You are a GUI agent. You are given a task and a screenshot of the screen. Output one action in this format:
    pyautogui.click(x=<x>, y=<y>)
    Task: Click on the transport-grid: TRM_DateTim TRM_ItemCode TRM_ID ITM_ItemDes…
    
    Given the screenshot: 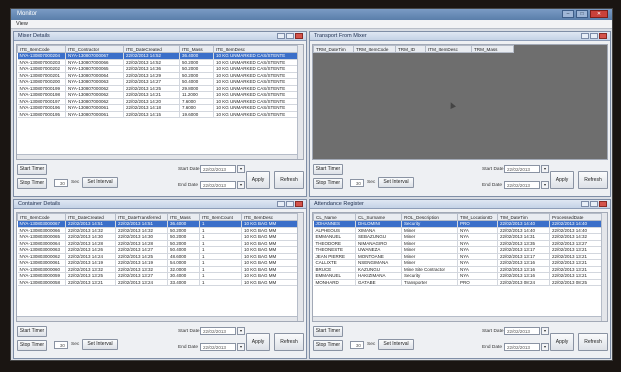 What is the action you would take?
    pyautogui.click(x=460, y=102)
    